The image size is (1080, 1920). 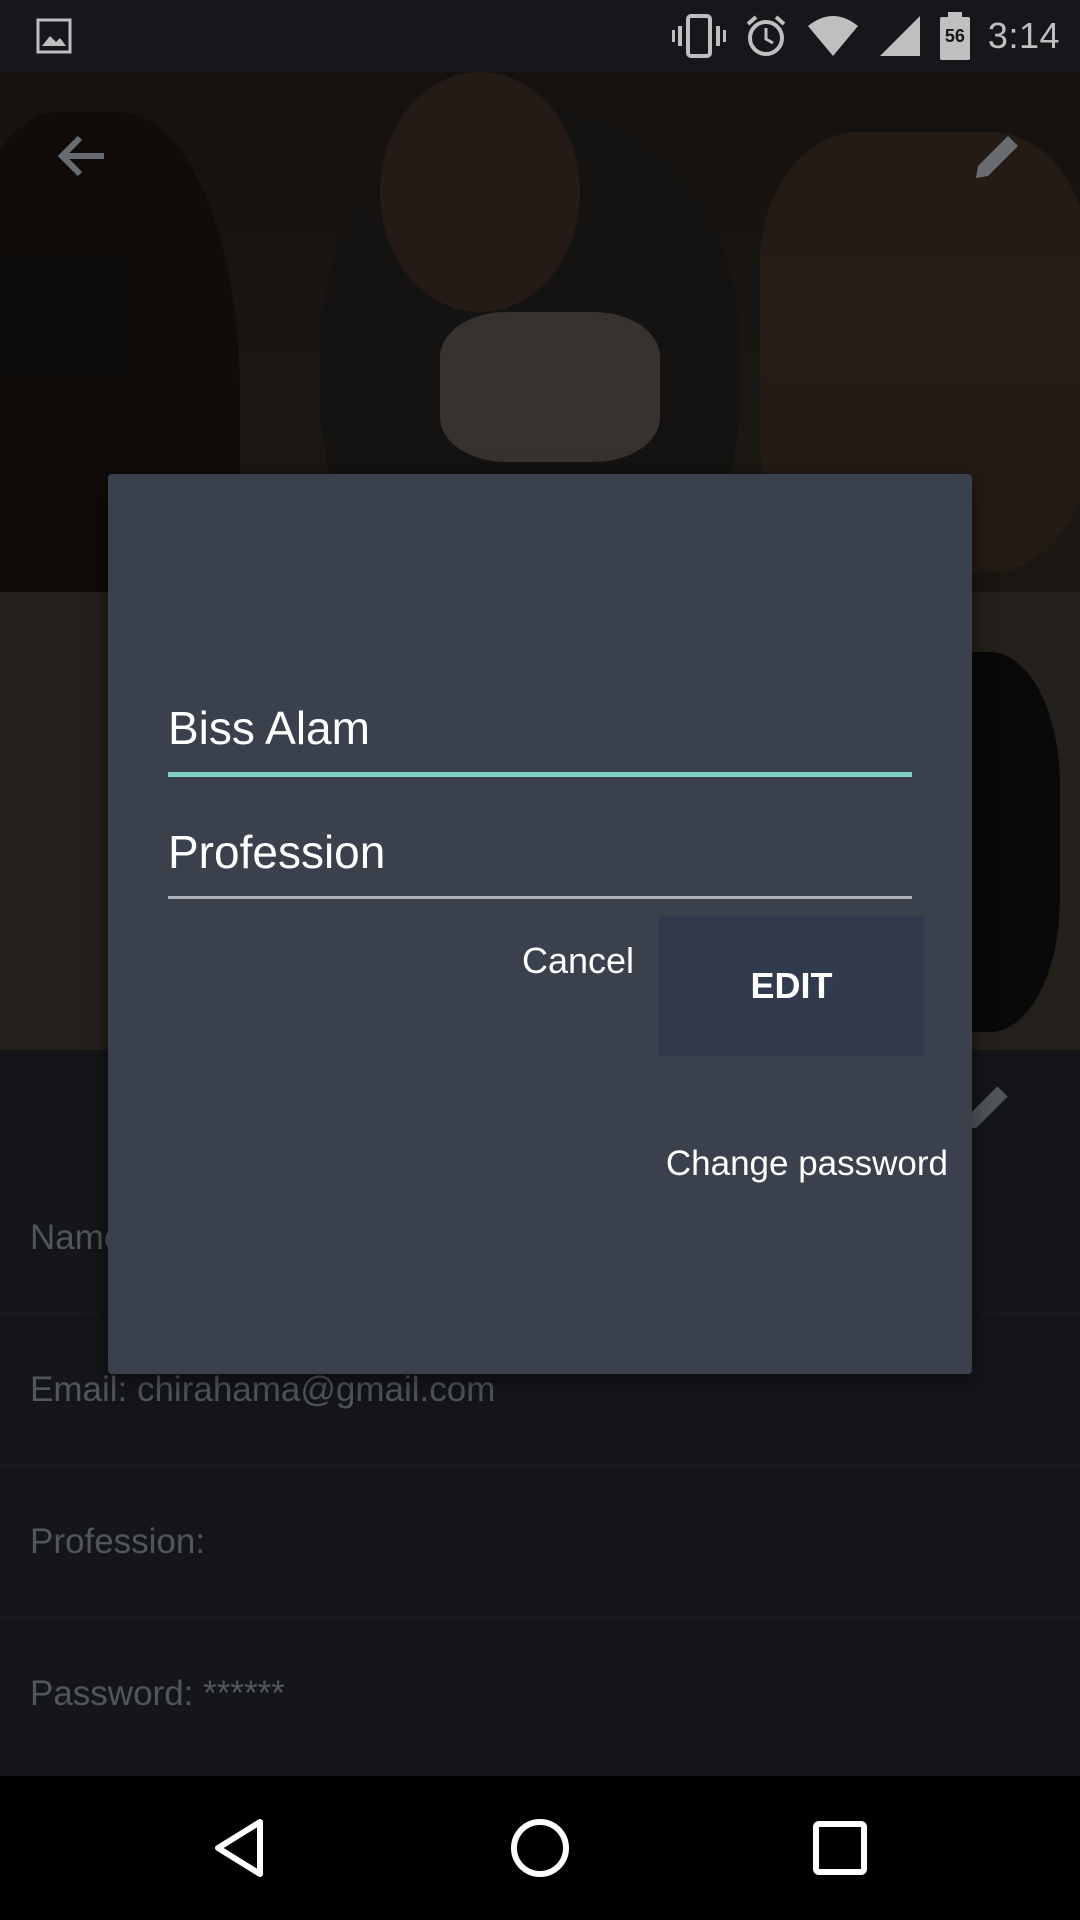 I want to click on profession-field, so click(x=540, y=857).